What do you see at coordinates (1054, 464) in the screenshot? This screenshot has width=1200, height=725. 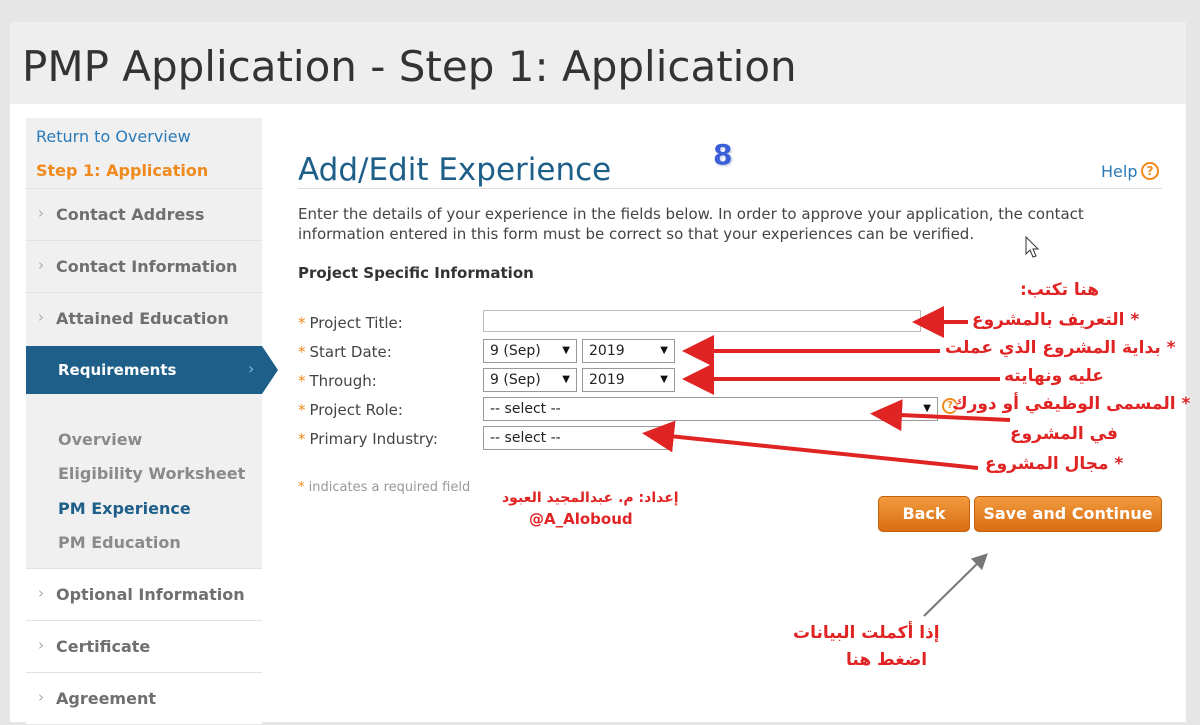 I see `annotation-industry: * مجال المشروع` at bounding box center [1054, 464].